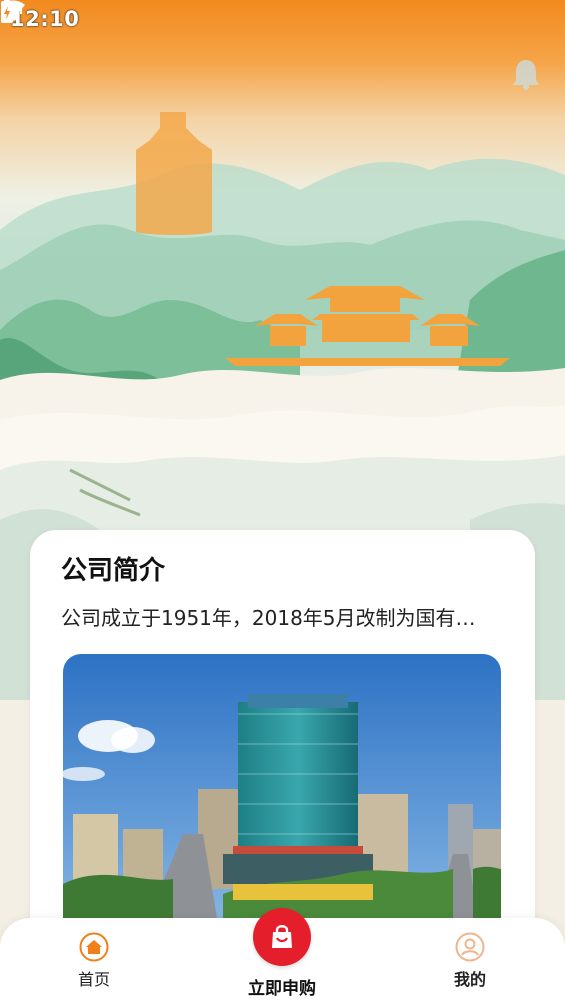 This screenshot has width=565, height=1005. I want to click on tab-subscribe: 立即申购, so click(282, 956).